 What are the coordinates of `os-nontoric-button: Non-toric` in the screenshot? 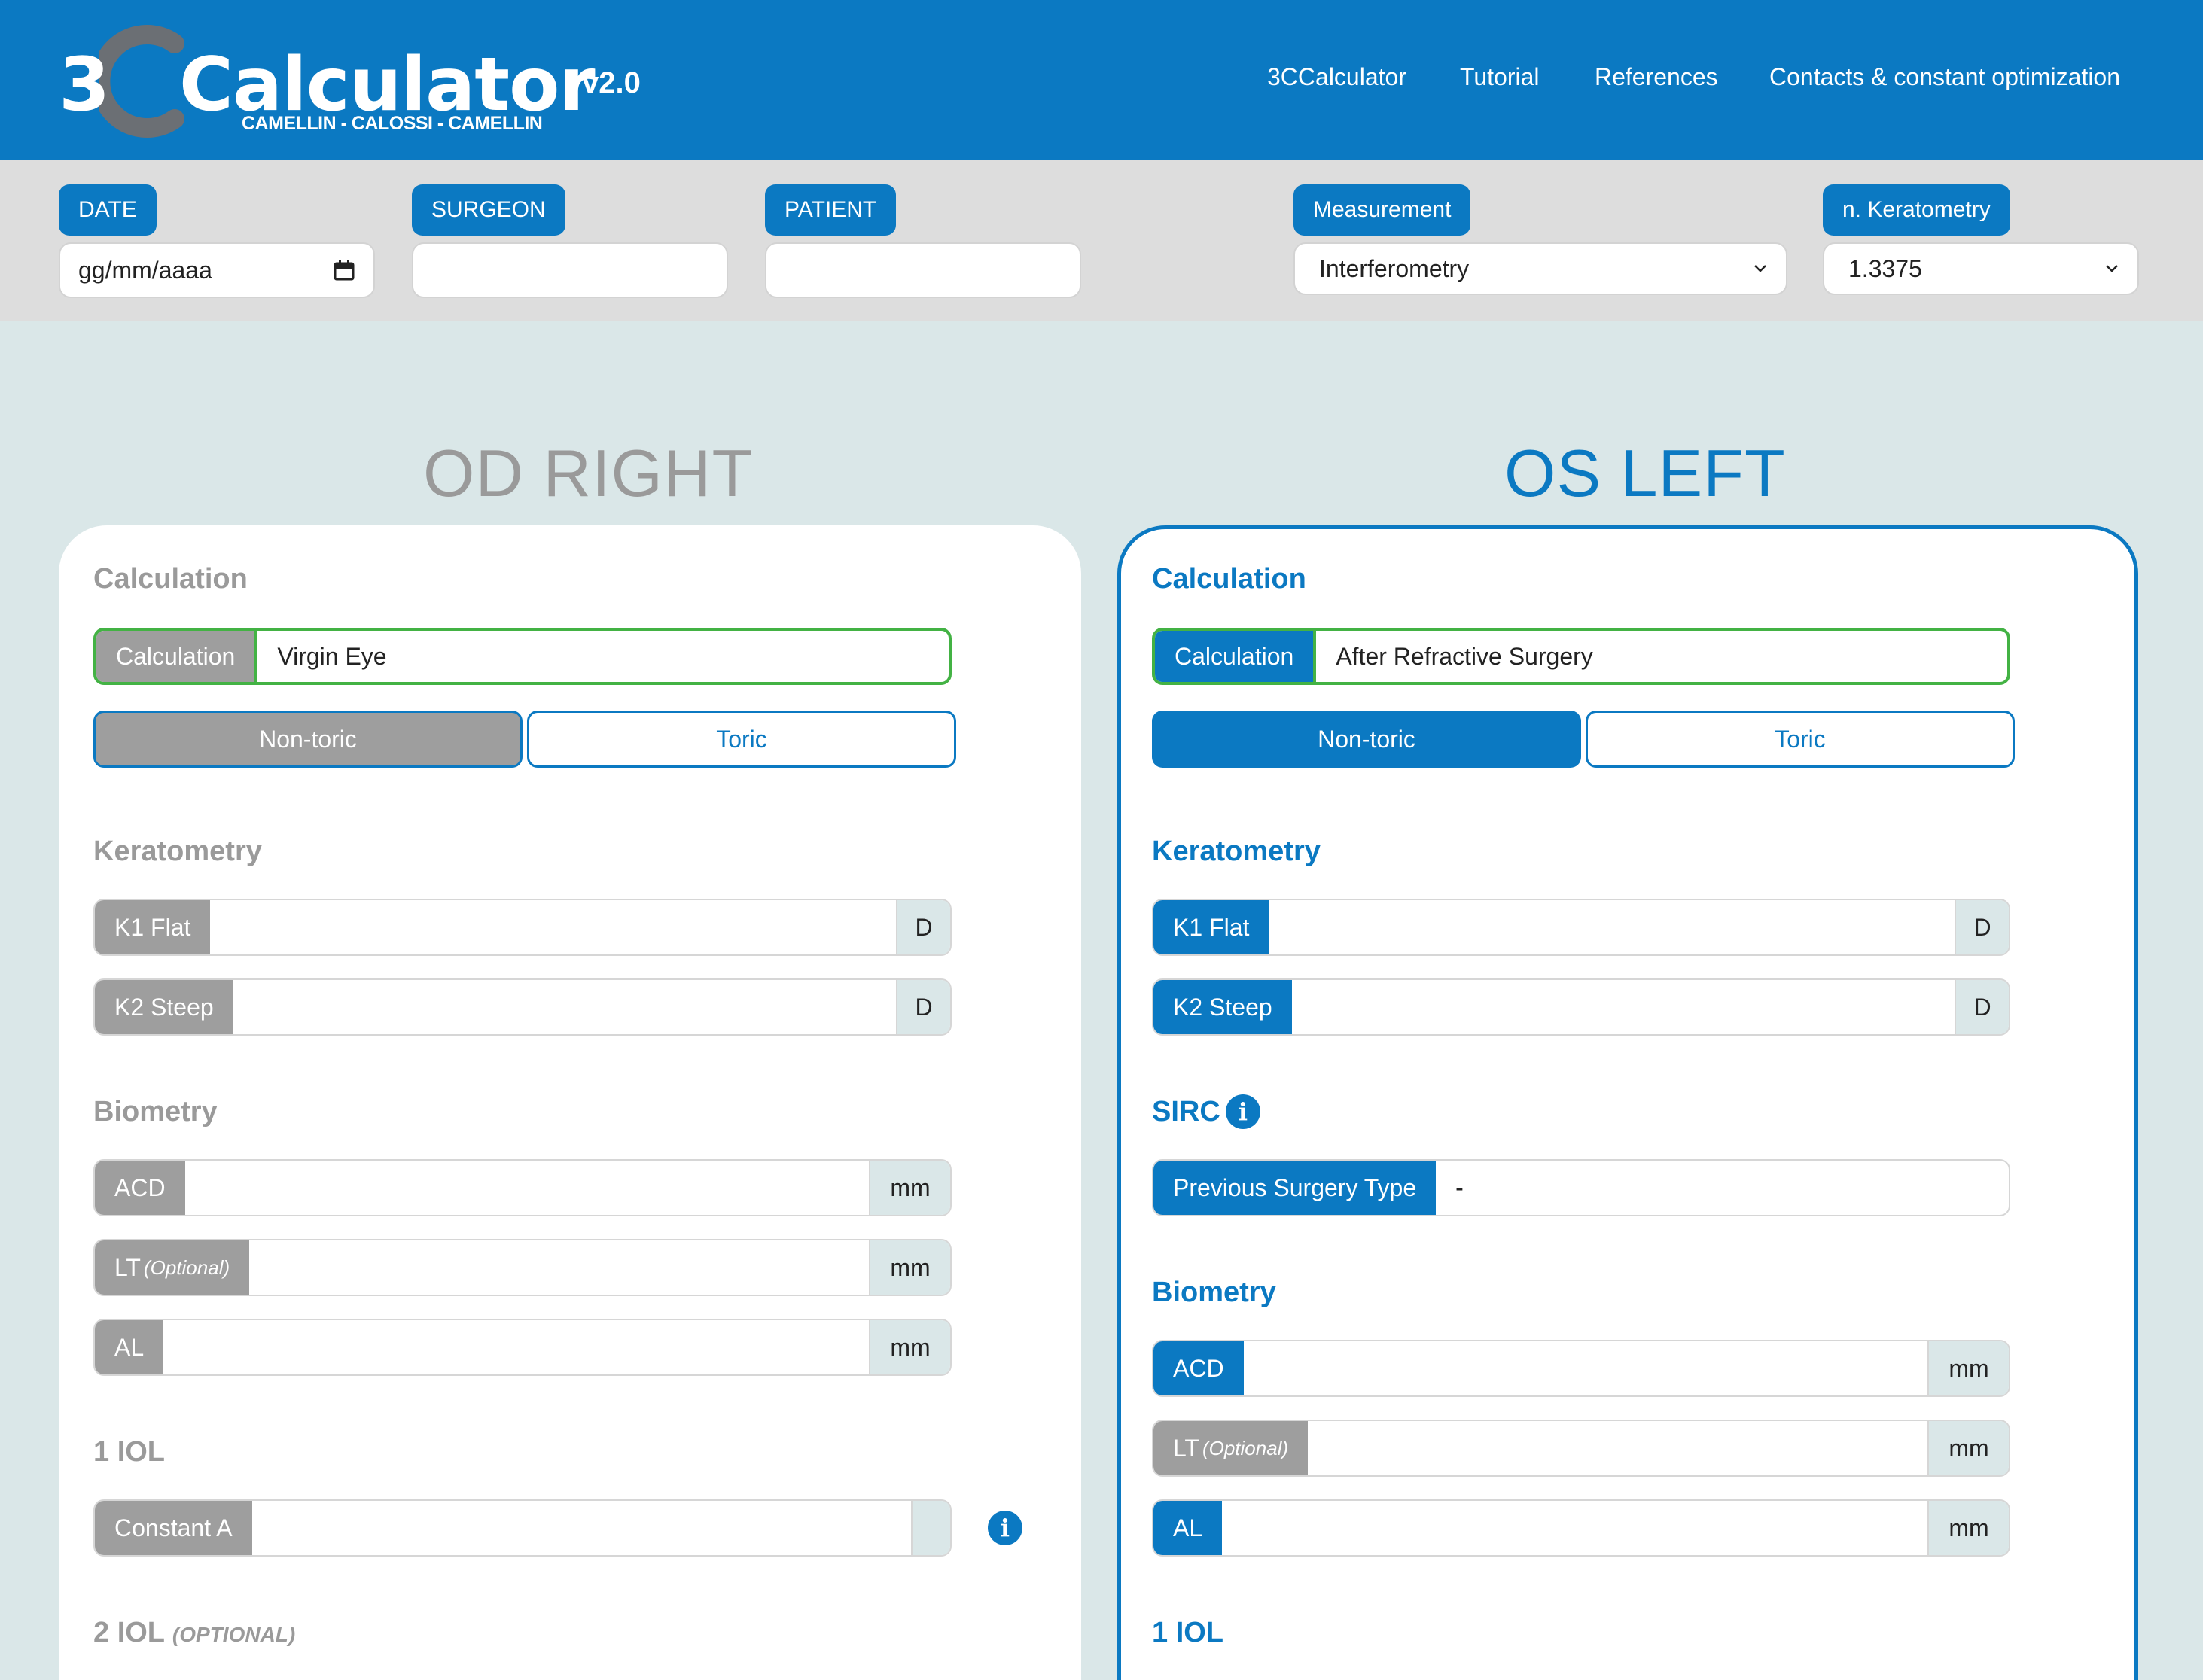 It's located at (1366, 739).